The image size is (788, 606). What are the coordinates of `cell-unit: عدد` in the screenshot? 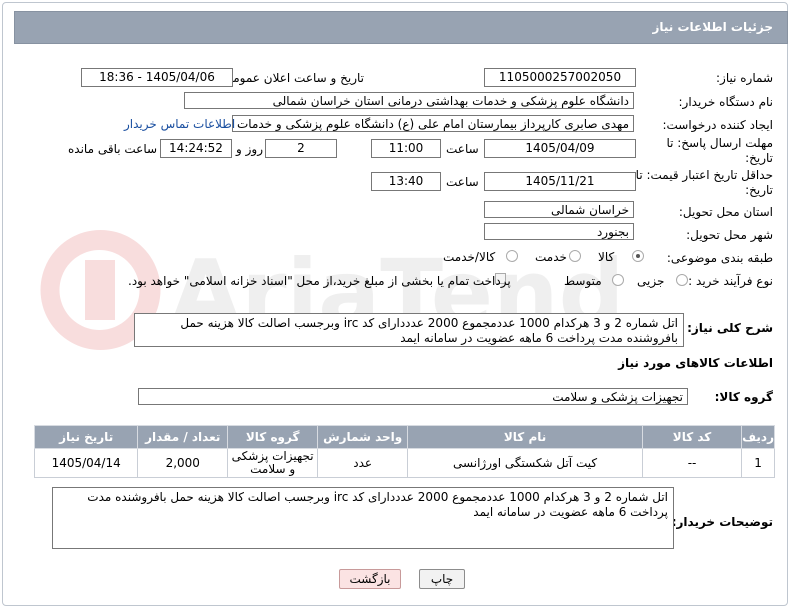 It's located at (363, 463).